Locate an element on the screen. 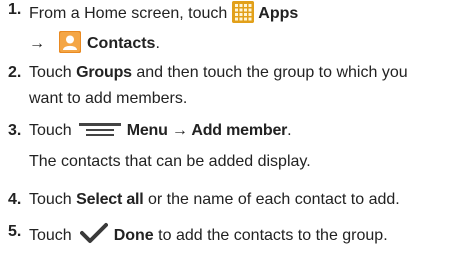  menu-add-member-label: Menu → Add member is located at coordinates (207, 130).